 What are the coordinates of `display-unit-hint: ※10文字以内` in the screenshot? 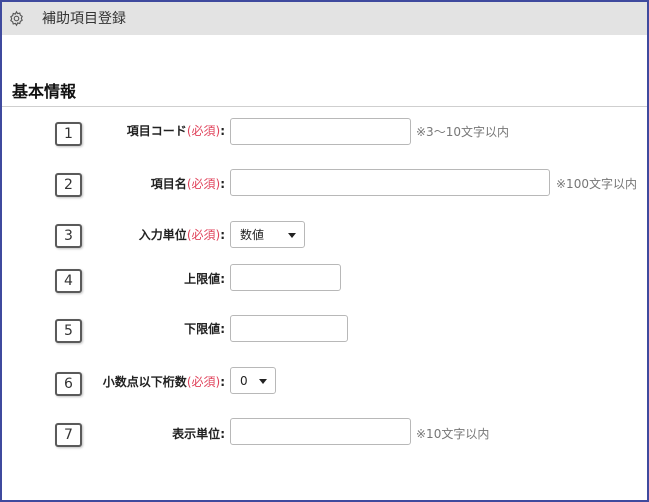 It's located at (453, 434).